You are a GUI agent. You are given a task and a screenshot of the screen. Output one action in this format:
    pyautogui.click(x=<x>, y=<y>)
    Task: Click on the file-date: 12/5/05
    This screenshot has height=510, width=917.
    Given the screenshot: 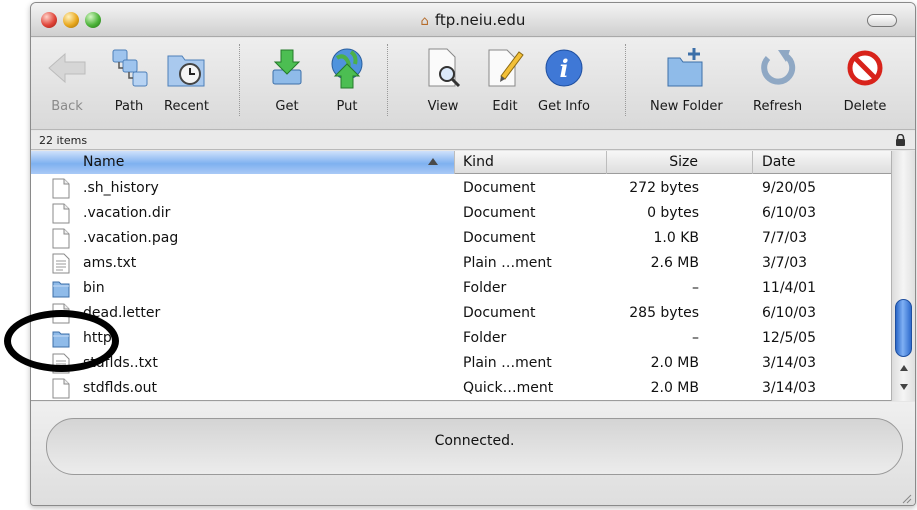 What is the action you would take?
    pyautogui.click(x=789, y=338)
    